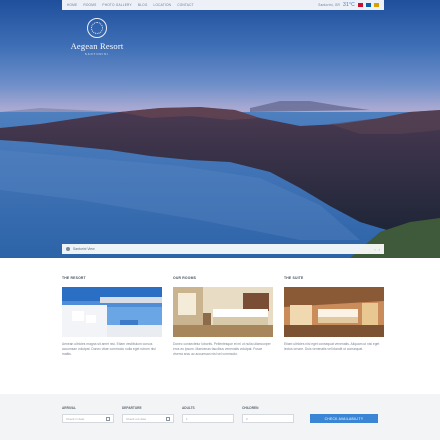 Image resolution: width=440 pixels, height=440 pixels. I want to click on camera-icon, so click(68, 249).